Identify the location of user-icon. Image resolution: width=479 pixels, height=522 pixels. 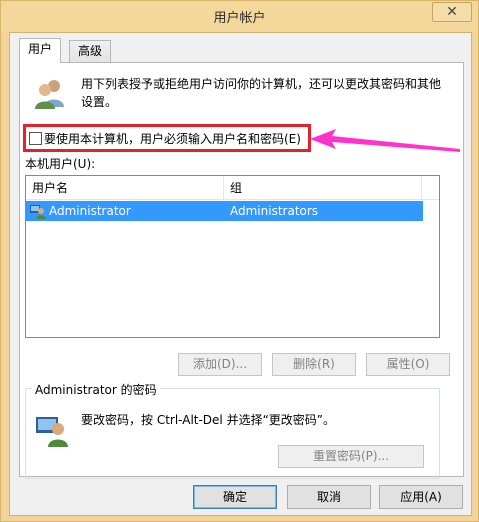
(38, 212).